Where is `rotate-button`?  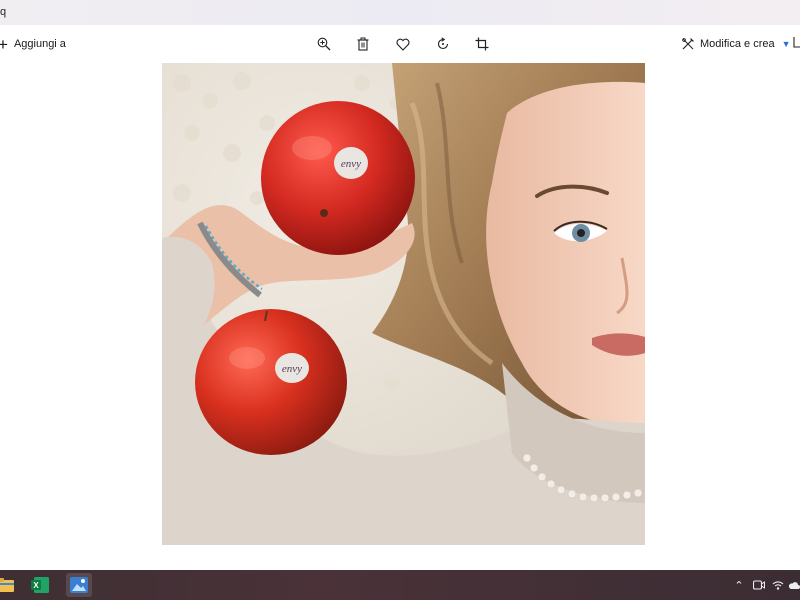 rotate-button is located at coordinates (443, 44).